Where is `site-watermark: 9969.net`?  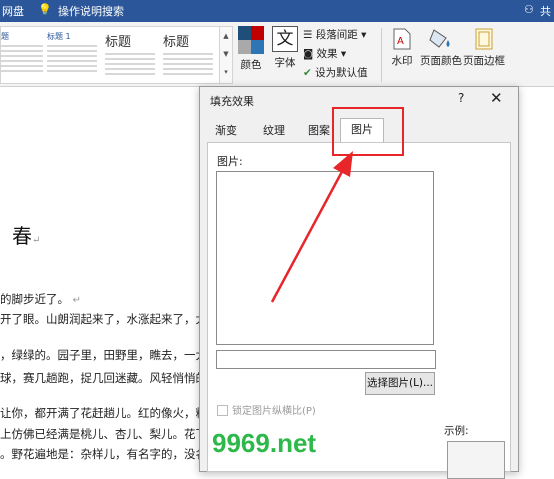 site-watermark: 9969.net is located at coordinates (264, 443).